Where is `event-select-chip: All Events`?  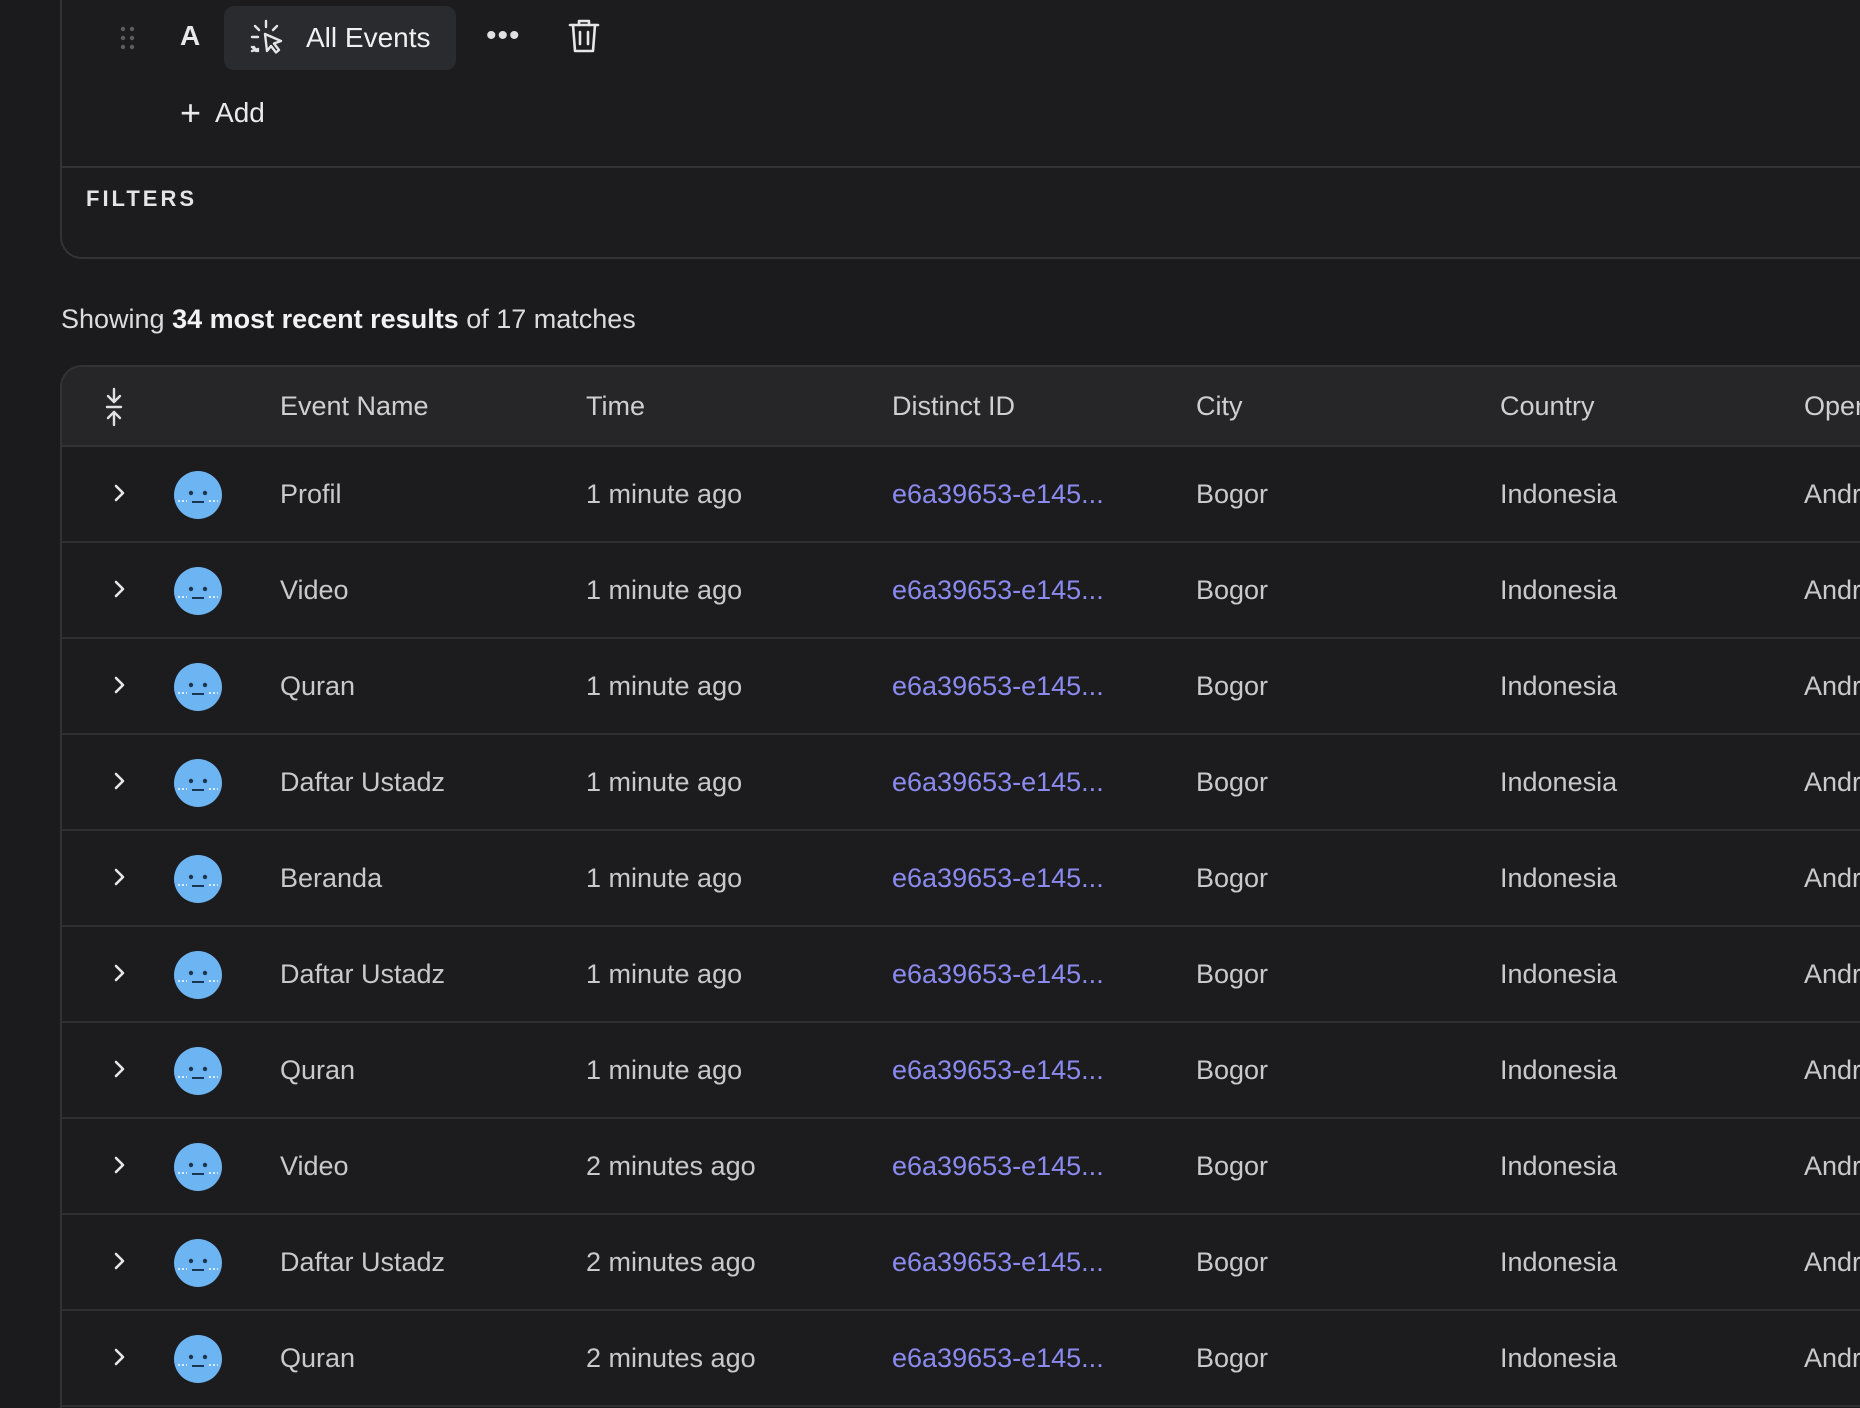 event-select-chip: All Events is located at coordinates (340, 38).